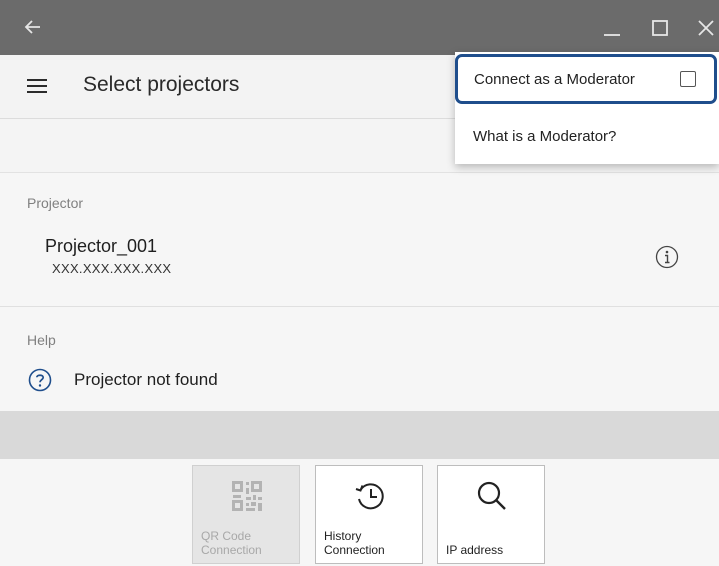 The image size is (719, 566). What do you see at coordinates (688, 79) in the screenshot?
I see `connect-as-moderator-checkbox` at bounding box center [688, 79].